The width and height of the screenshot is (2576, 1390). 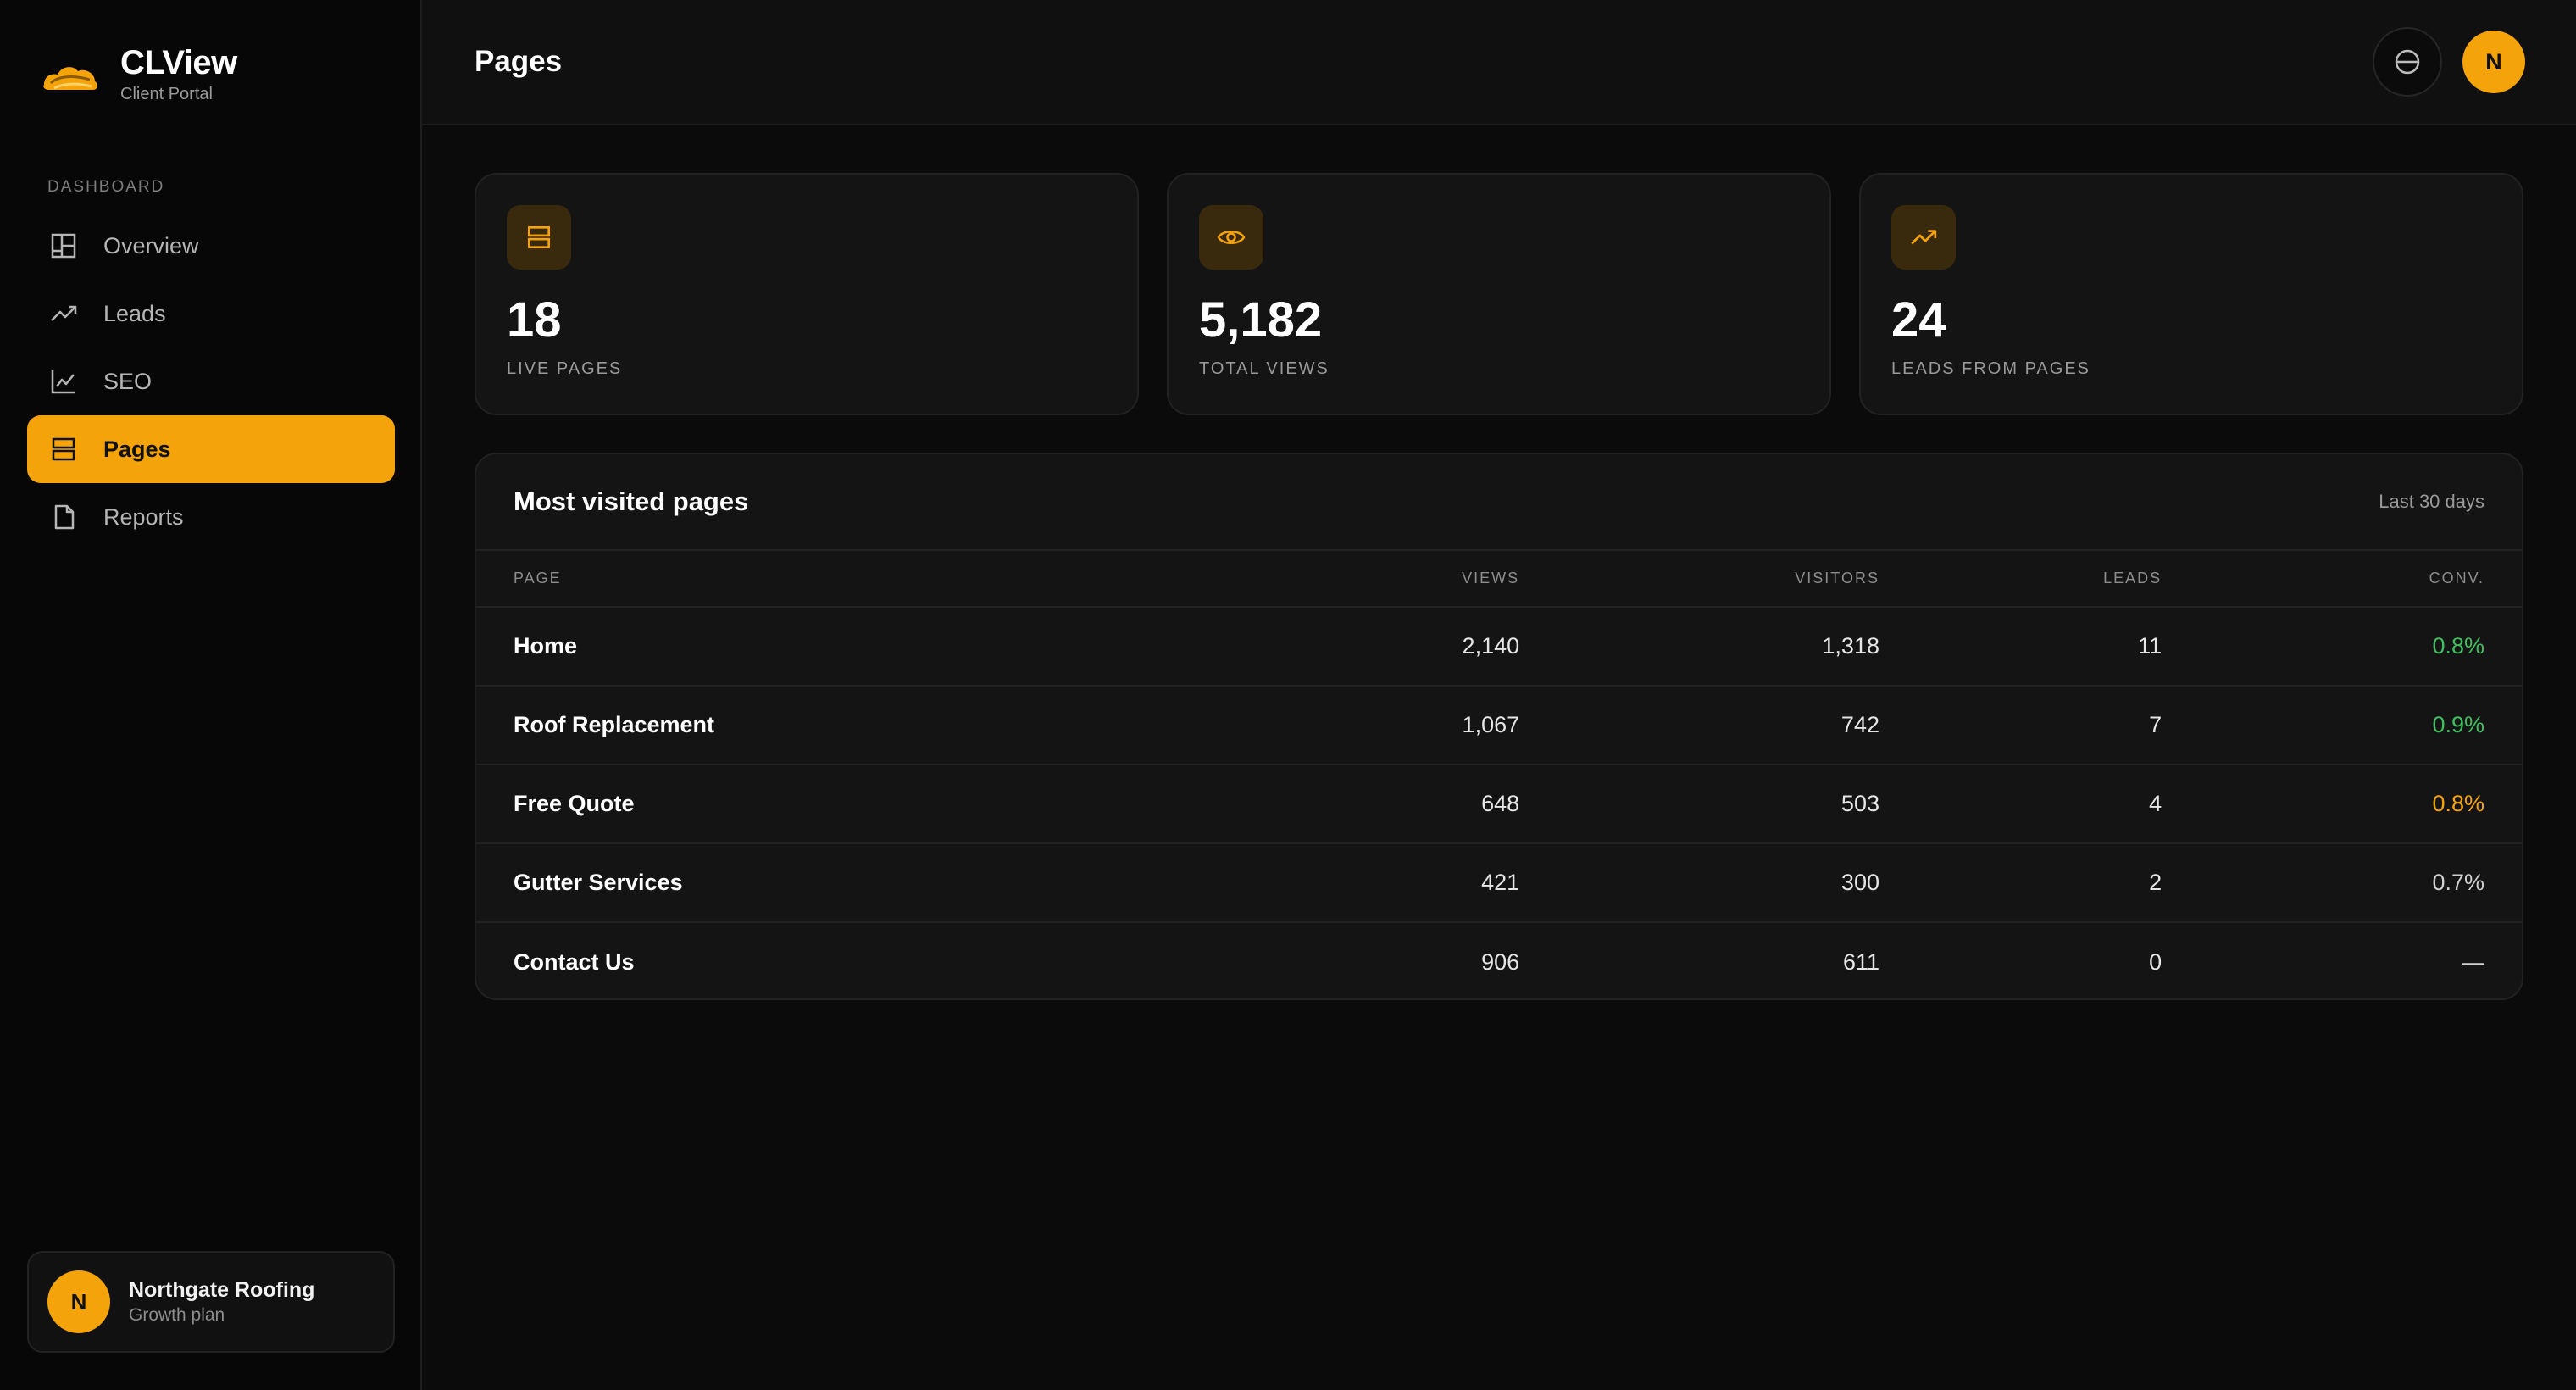 I want to click on nav-section-label: DASHBOARD, so click(x=106, y=187).